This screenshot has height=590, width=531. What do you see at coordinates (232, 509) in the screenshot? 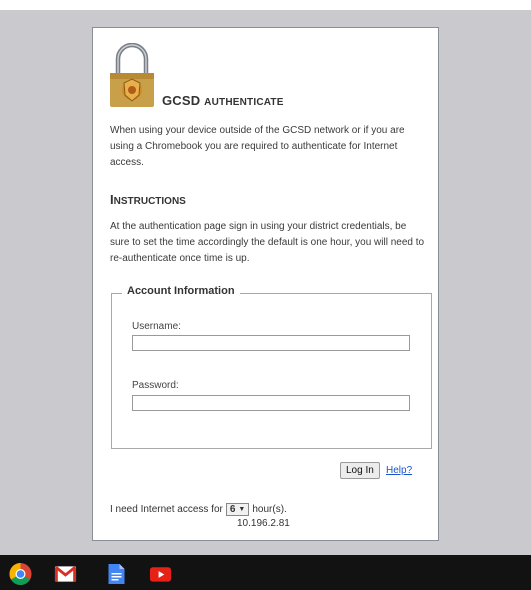
I see `hours-value: 6` at bounding box center [232, 509].